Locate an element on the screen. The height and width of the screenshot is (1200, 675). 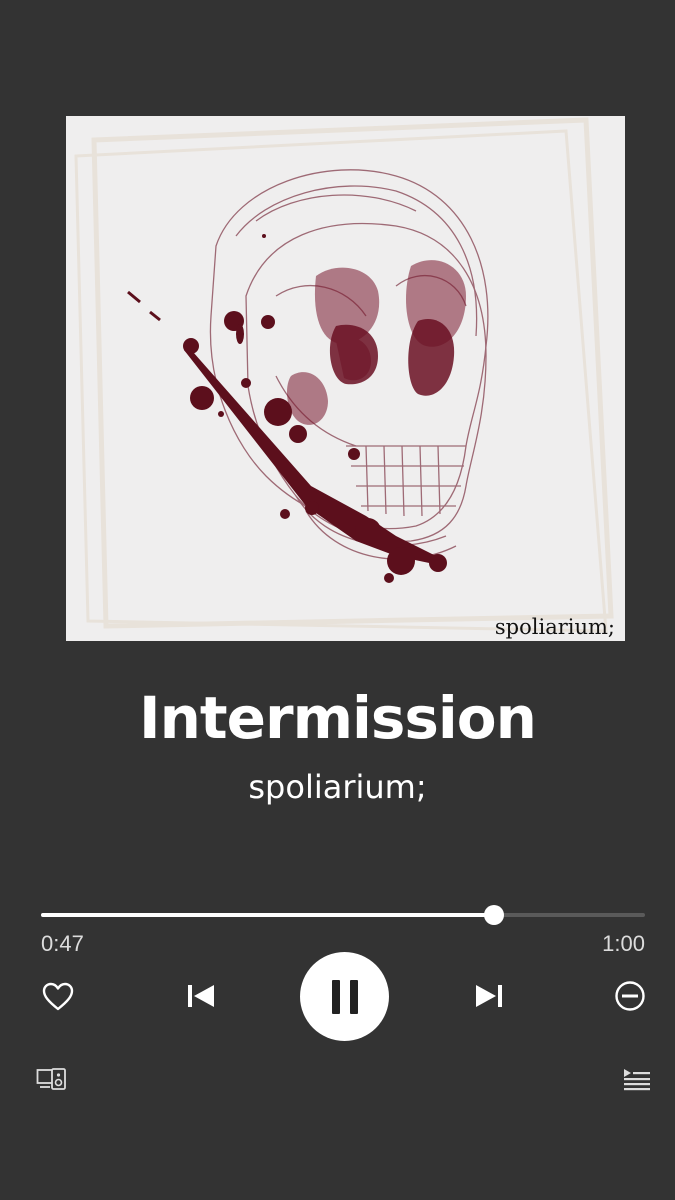
play-pause-button is located at coordinates (344, 996).